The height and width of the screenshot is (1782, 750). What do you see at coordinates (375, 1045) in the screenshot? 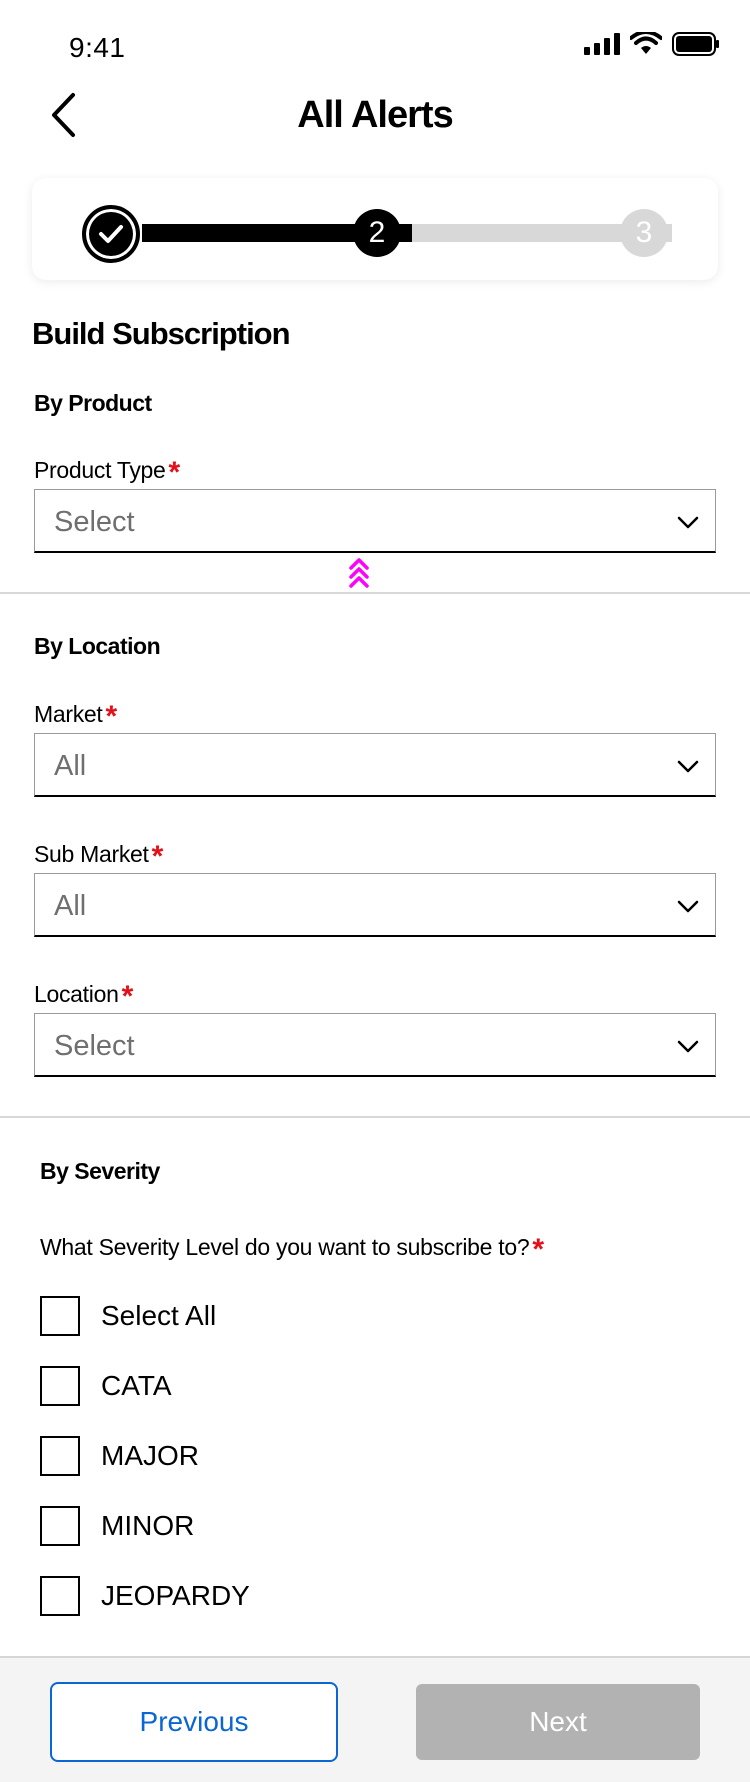
I see `location-select: Select` at bounding box center [375, 1045].